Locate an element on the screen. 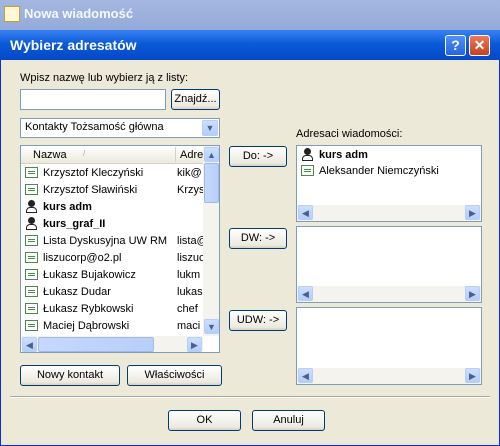 The width and height of the screenshot is (500, 446). close-button: ✕ is located at coordinates (479, 45).